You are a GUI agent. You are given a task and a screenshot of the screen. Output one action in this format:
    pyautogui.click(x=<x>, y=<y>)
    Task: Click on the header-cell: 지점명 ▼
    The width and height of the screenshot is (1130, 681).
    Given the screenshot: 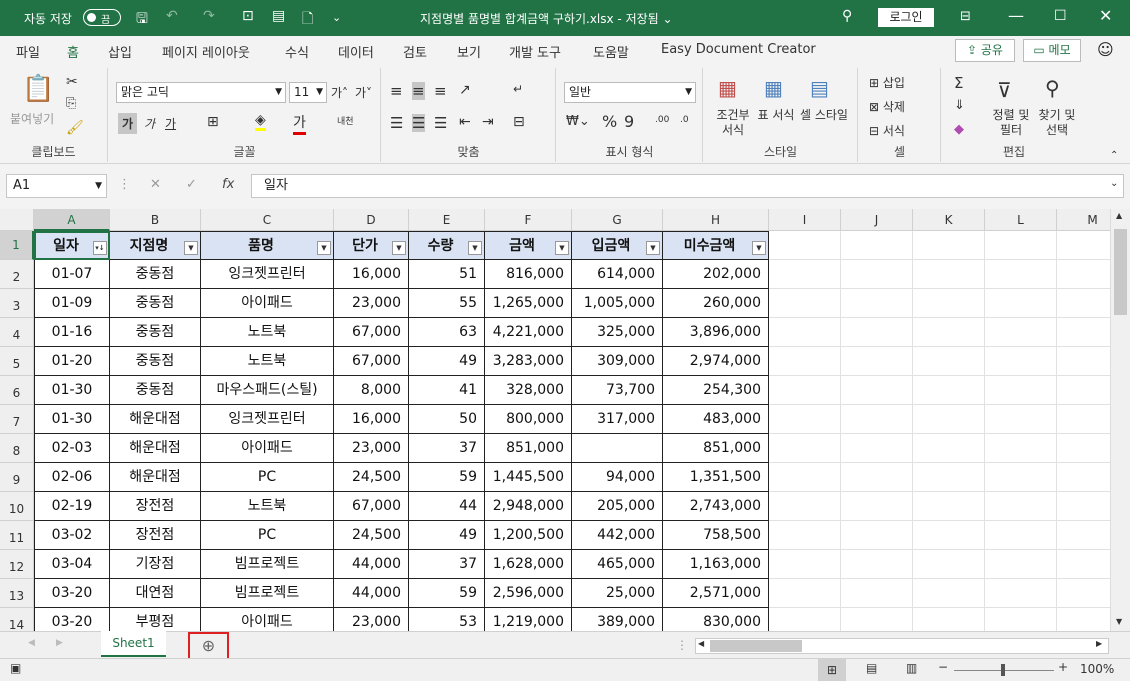 What is the action you would take?
    pyautogui.click(x=155, y=245)
    